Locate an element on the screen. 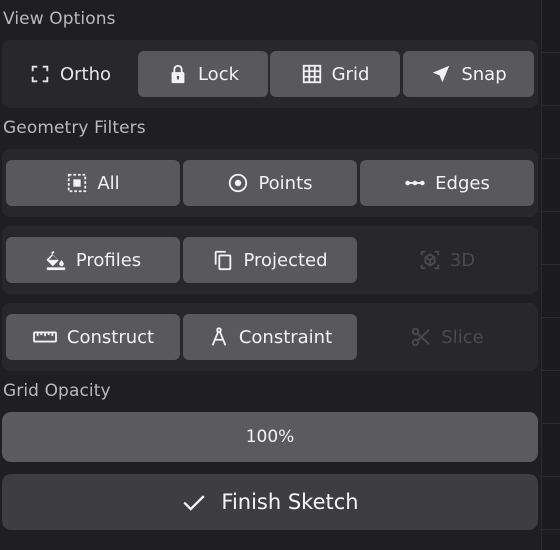 The height and width of the screenshot is (550, 560). checkmark-icon is located at coordinates (194, 502).